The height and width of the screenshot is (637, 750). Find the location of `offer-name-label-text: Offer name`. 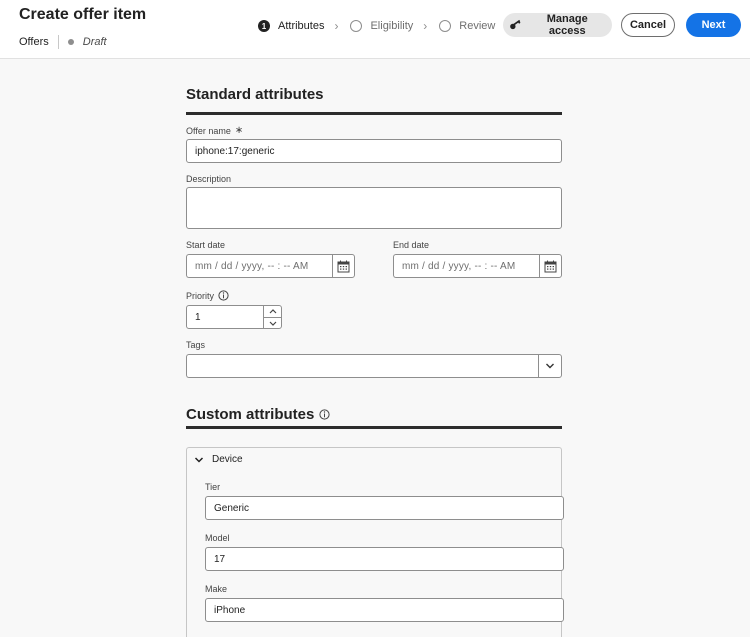

offer-name-label-text: Offer name is located at coordinates (208, 130).